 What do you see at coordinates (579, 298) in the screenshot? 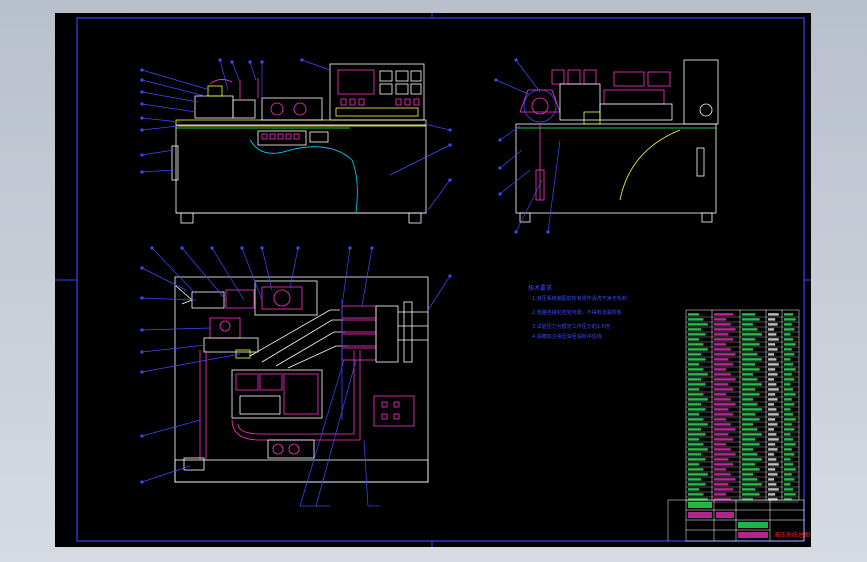
I see `tech-req-line-1: 1.液压系统装配前所有零件清洗干净无毛刺` at bounding box center [579, 298].